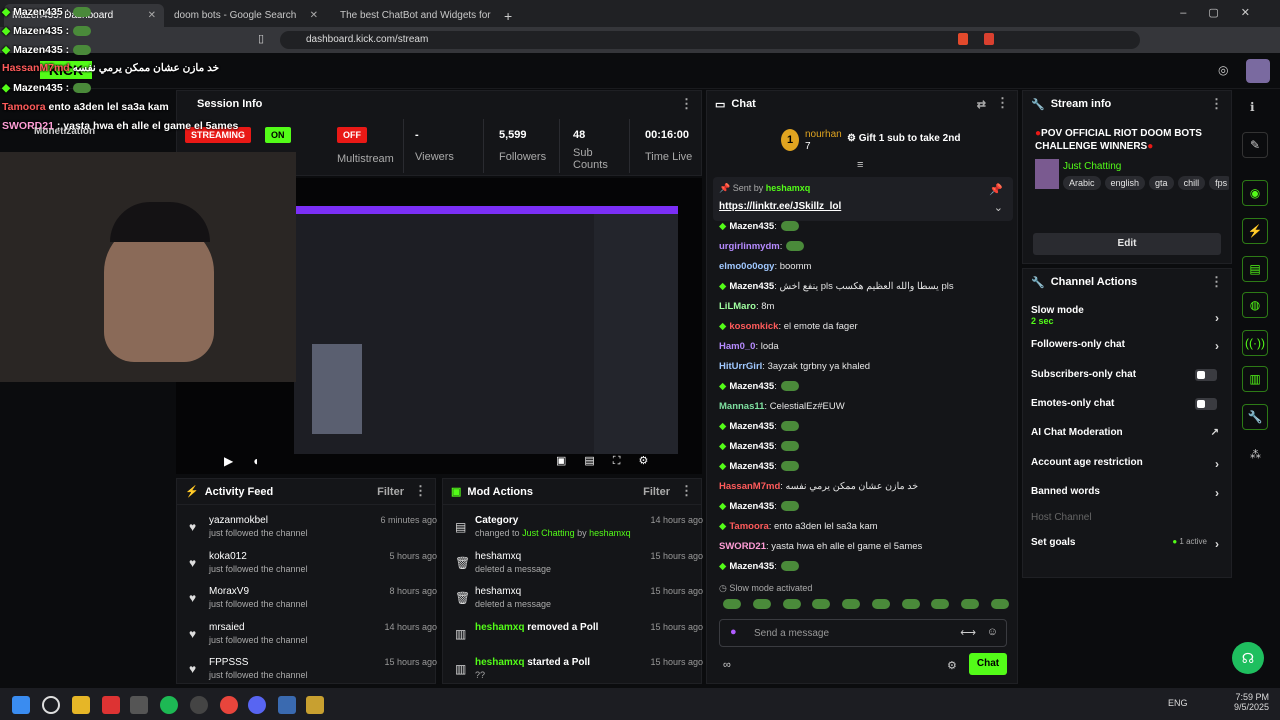 The width and height of the screenshot is (1280, 720). What do you see at coordinates (762, 246) in the screenshot?
I see `chat-message: urgirlinmydm:` at bounding box center [762, 246].